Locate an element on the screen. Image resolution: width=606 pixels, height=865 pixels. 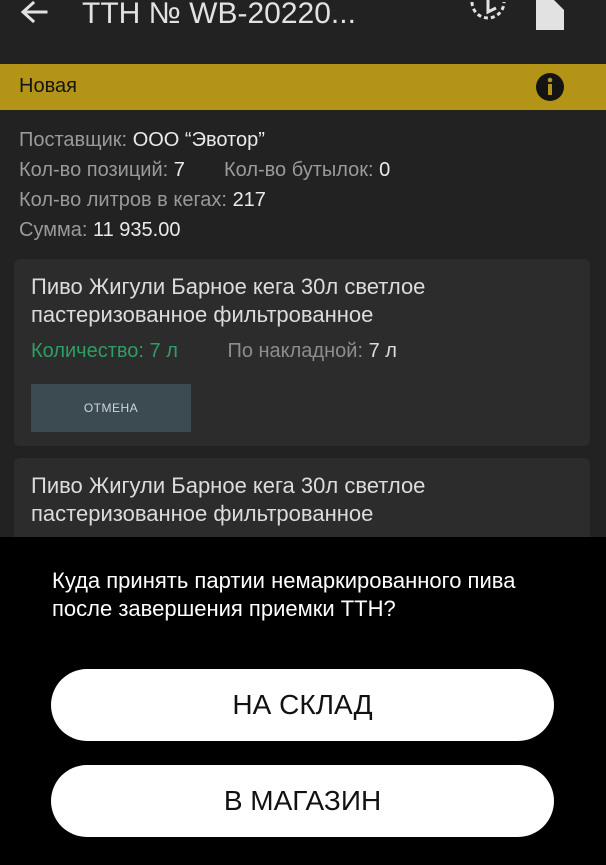
document-icon is located at coordinates (550, 17).